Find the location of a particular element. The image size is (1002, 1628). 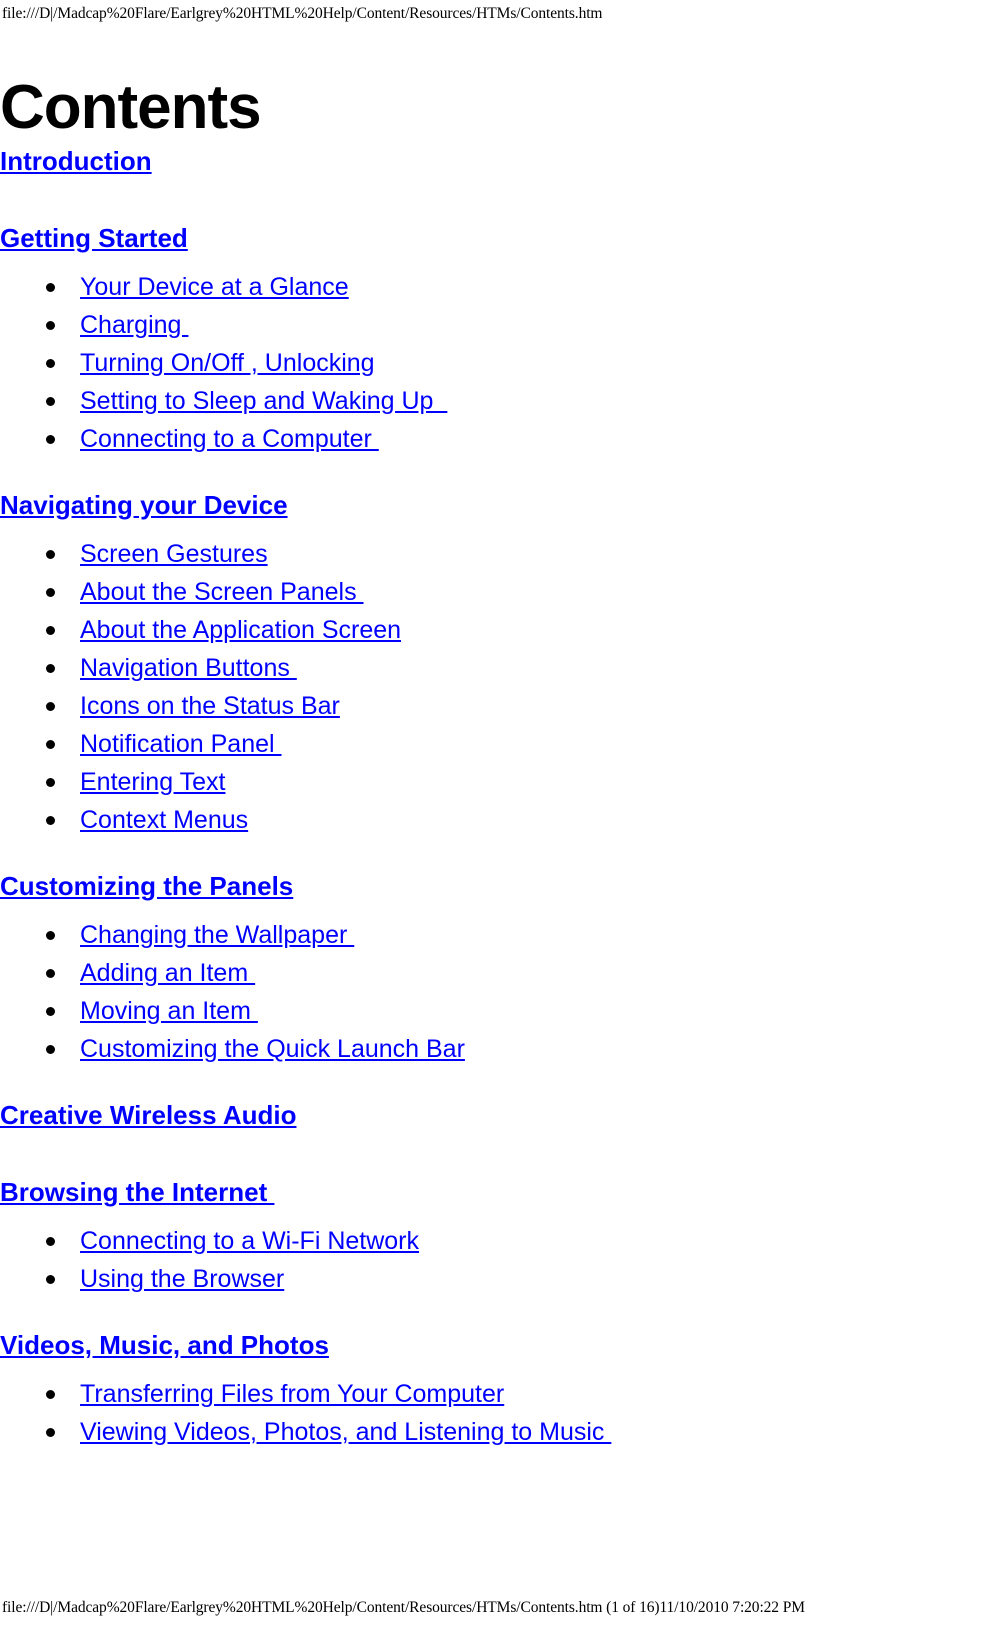

toc-item-link: Your Device at a Glance is located at coordinates (214, 287).